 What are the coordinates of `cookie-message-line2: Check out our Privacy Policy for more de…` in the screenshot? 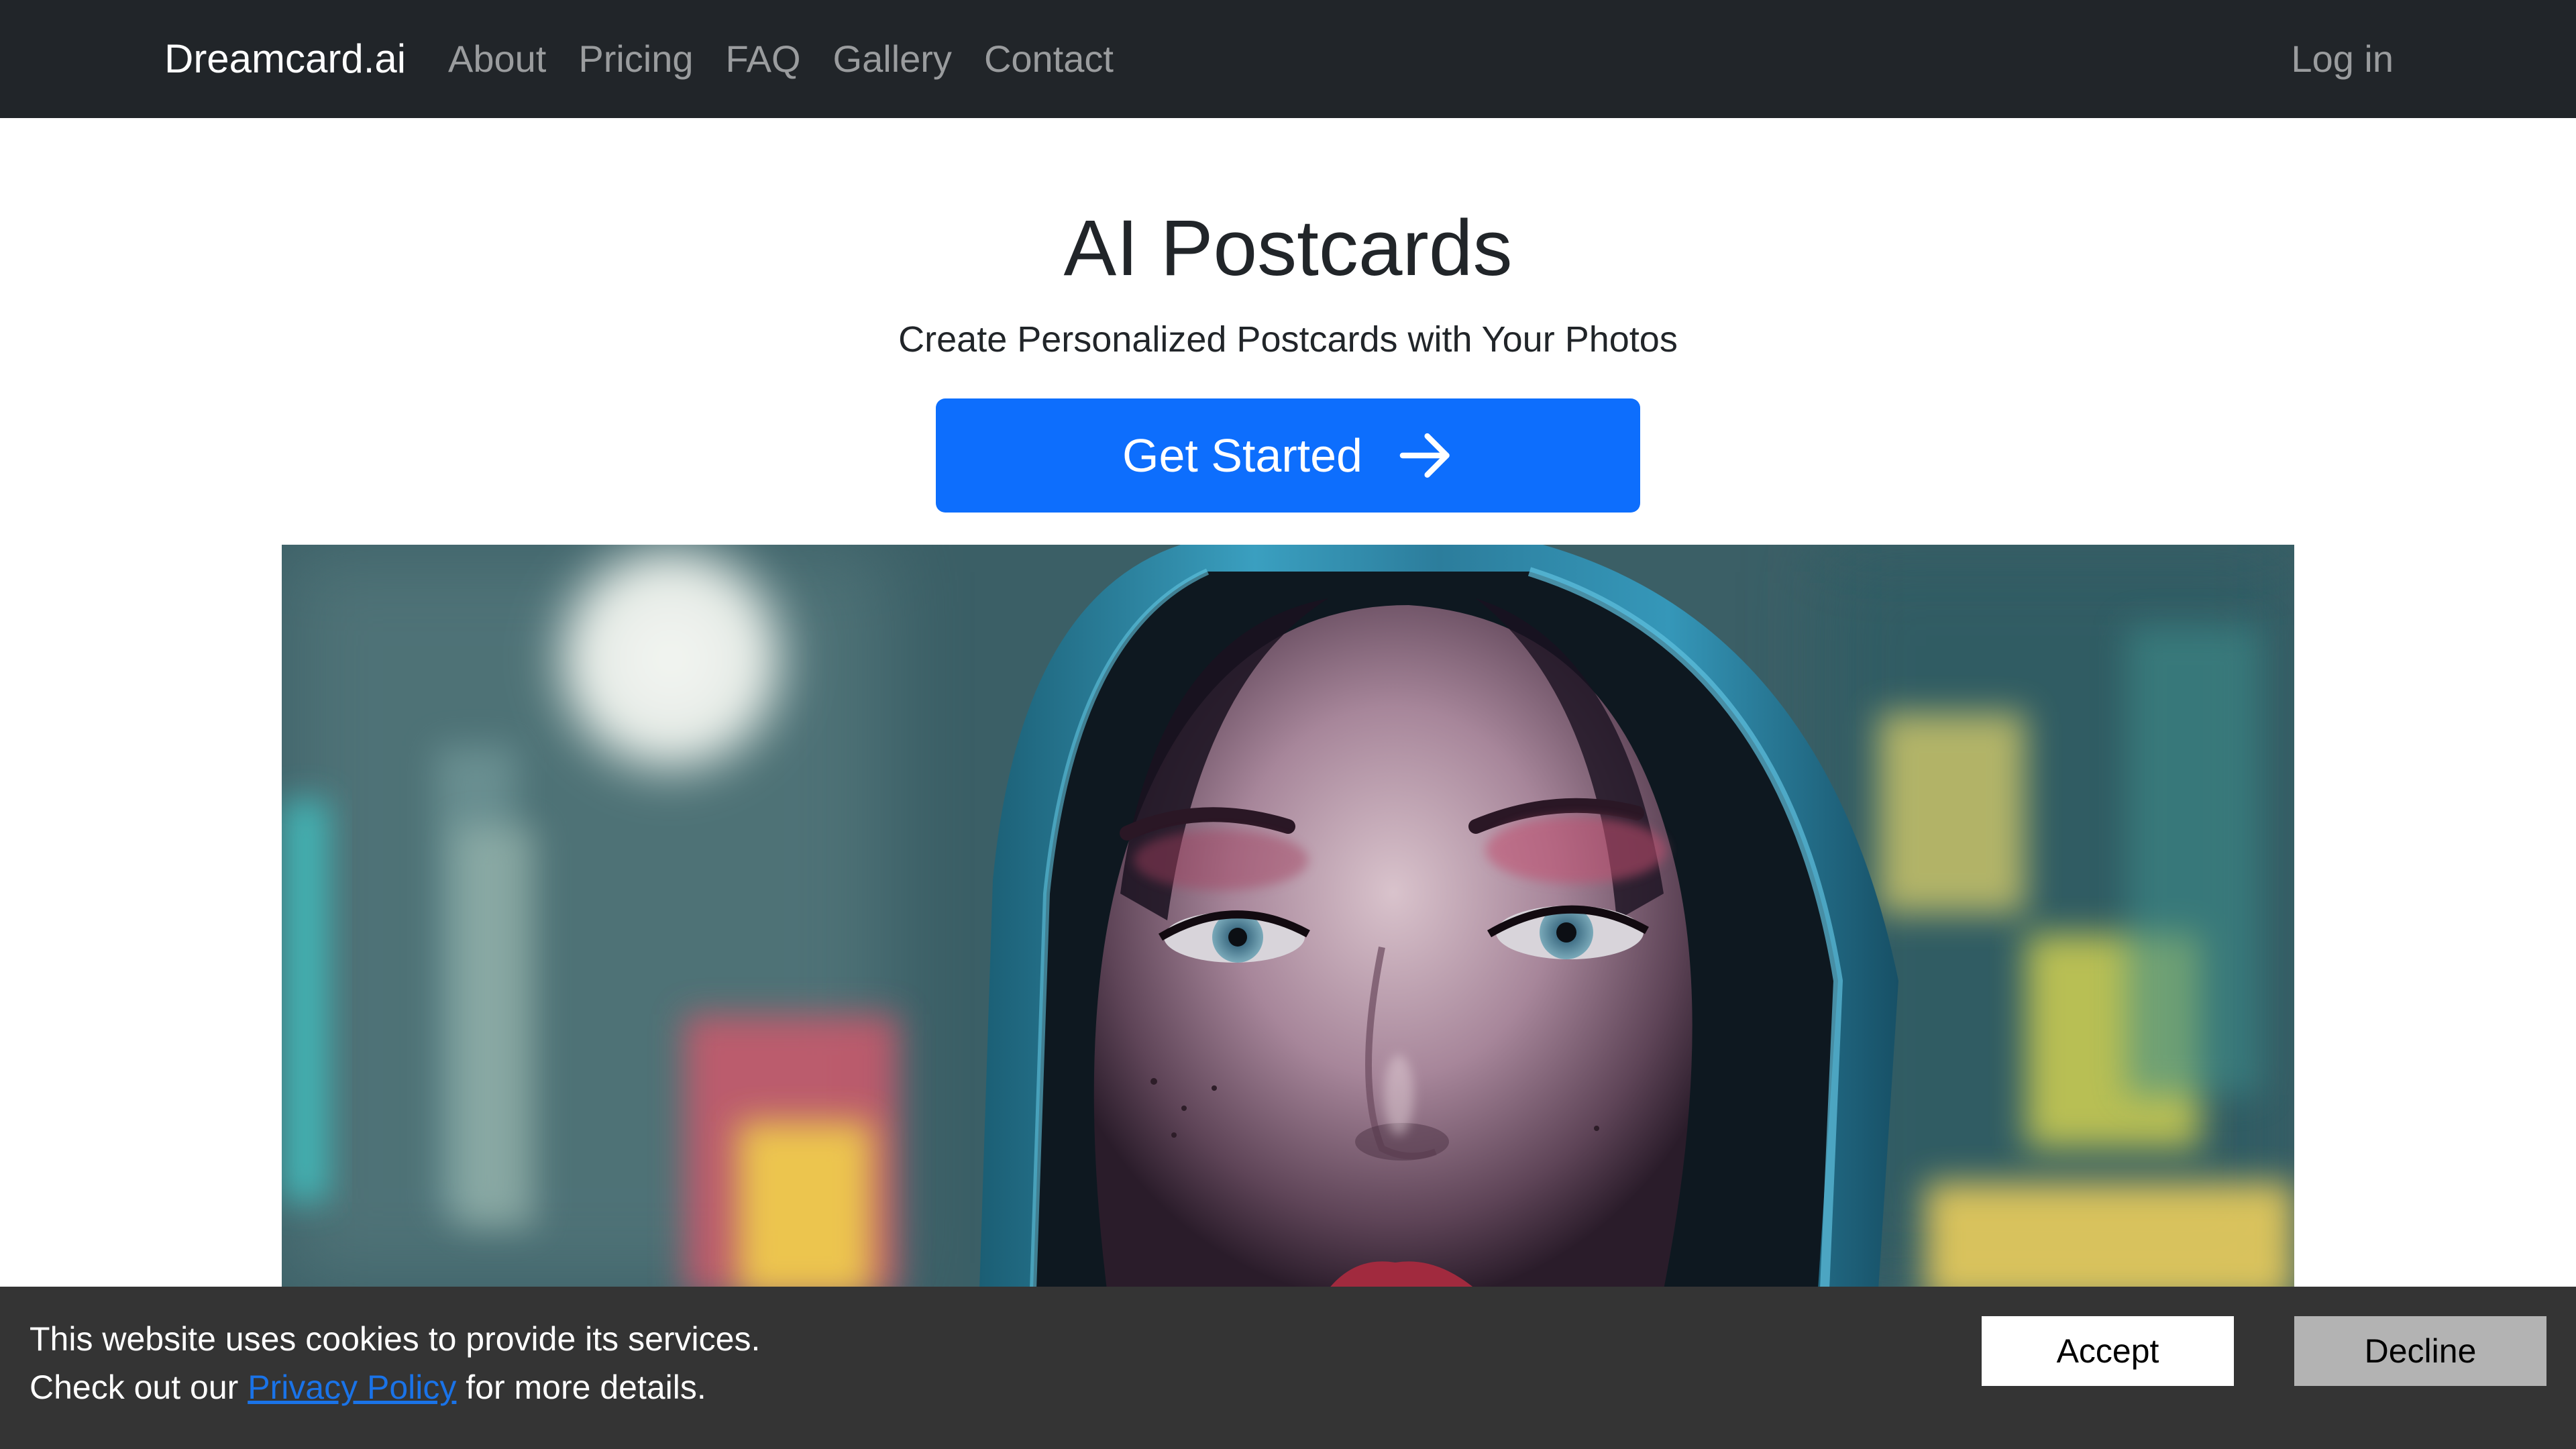 It's located at (395, 1387).